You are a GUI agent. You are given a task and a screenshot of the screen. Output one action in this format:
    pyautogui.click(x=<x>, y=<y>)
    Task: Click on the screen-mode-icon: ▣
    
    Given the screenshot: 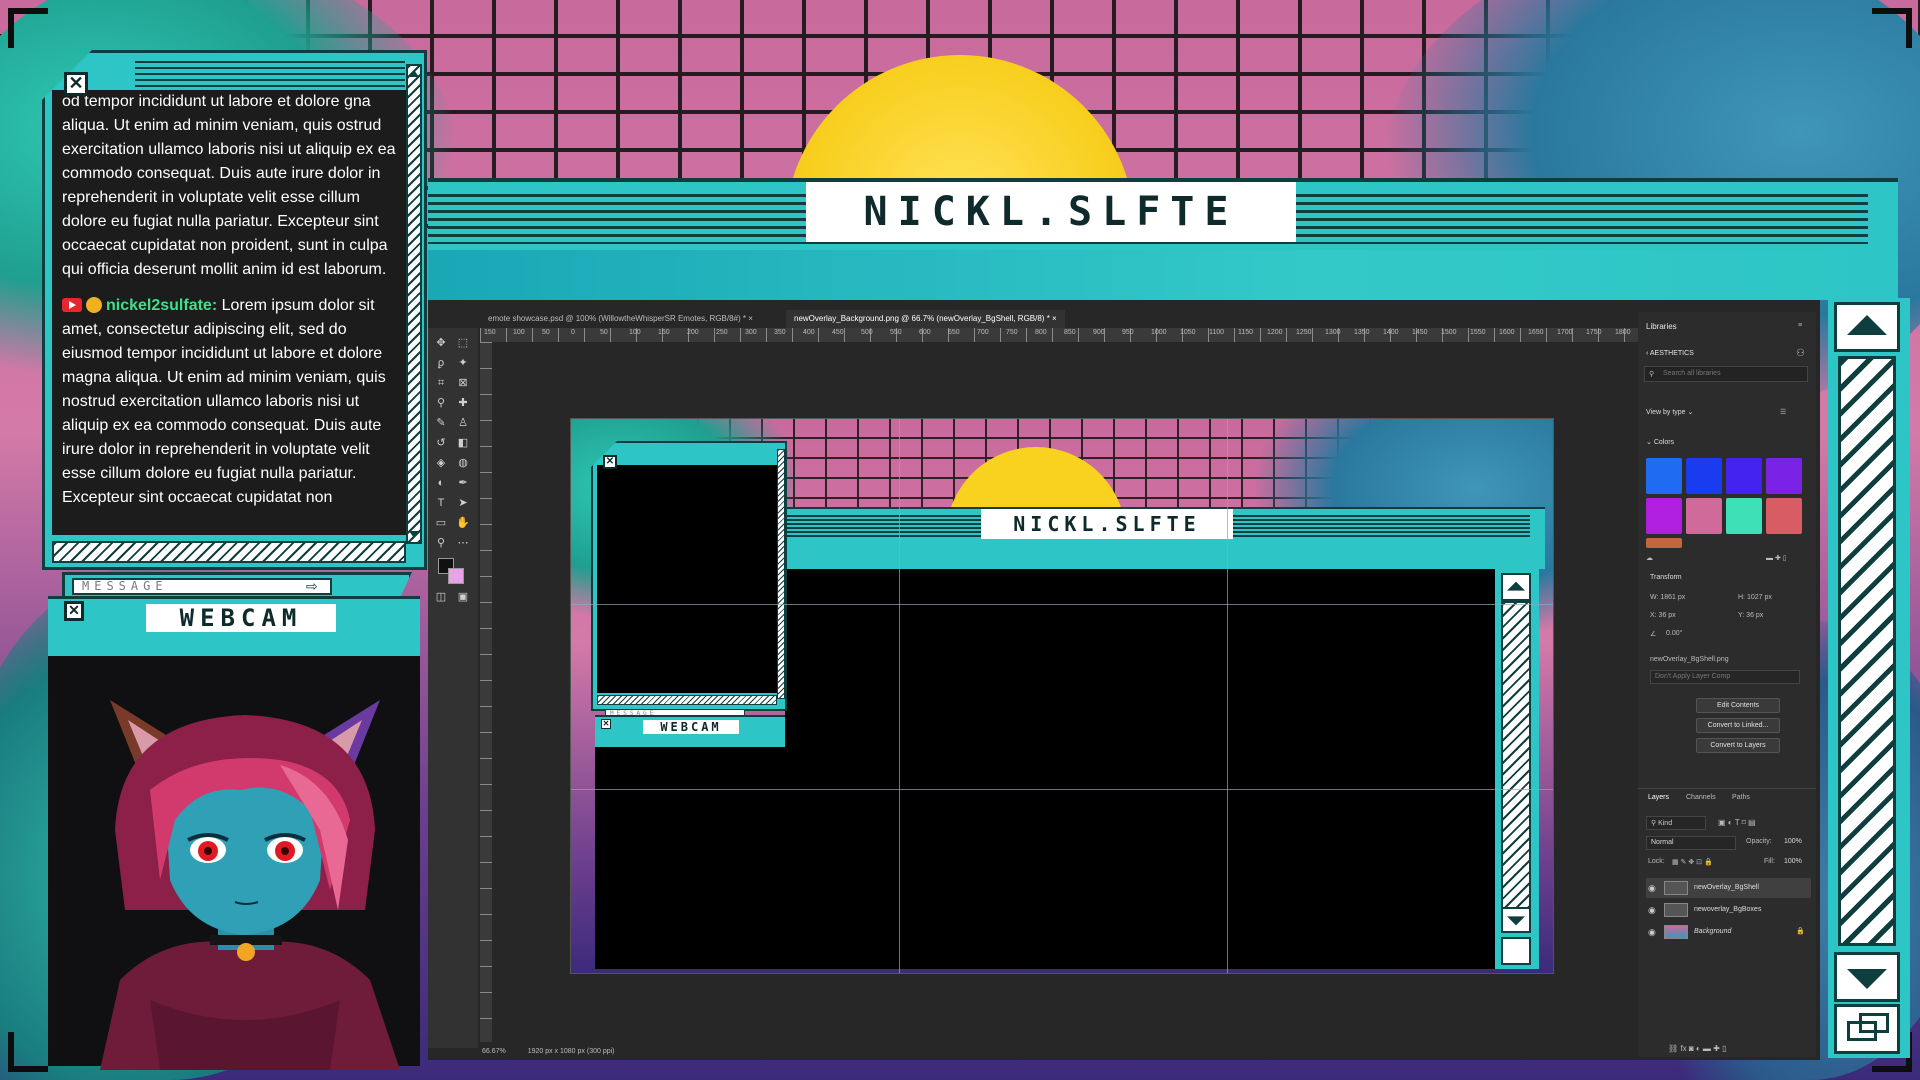 What is the action you would take?
    pyautogui.click(x=463, y=597)
    